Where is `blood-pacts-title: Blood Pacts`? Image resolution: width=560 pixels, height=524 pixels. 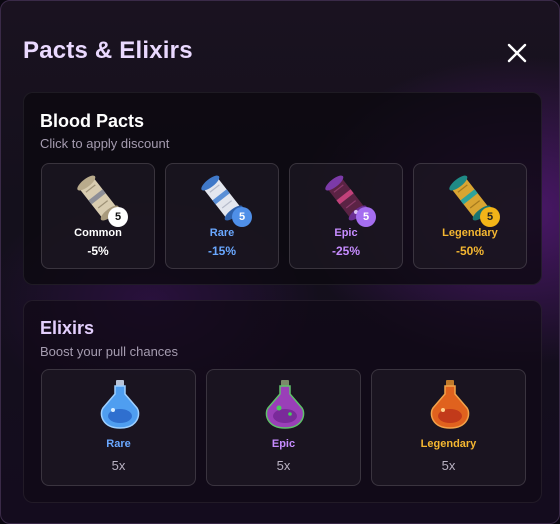 blood-pacts-title: Blood Pacts is located at coordinates (92, 121).